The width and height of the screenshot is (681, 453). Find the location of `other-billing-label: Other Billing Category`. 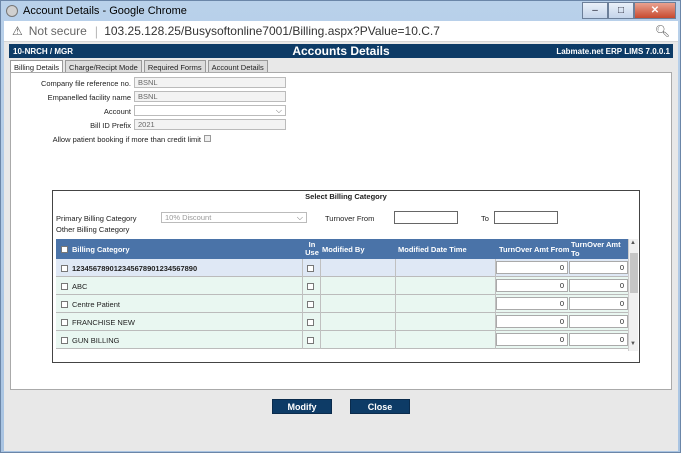

other-billing-label: Other Billing Category is located at coordinates (93, 229).